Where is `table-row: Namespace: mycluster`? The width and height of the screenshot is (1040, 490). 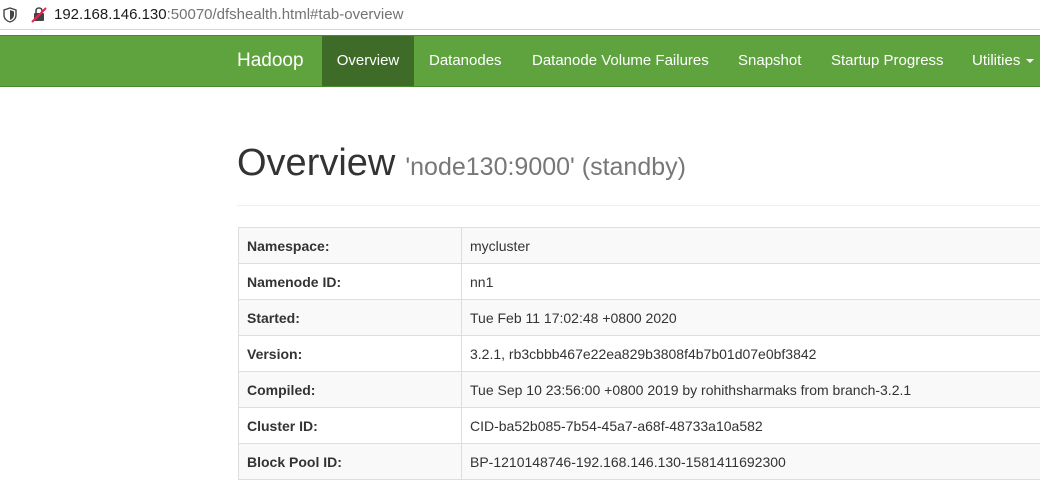
table-row: Namespace: mycluster is located at coordinates (639, 245).